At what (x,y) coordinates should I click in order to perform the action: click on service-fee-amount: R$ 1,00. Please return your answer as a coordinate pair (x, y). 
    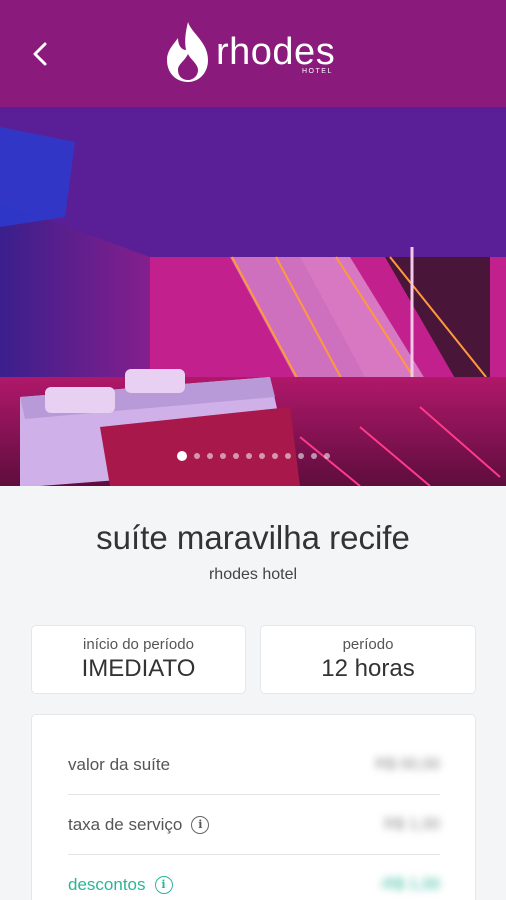
    Looking at the image, I should click on (411, 824).